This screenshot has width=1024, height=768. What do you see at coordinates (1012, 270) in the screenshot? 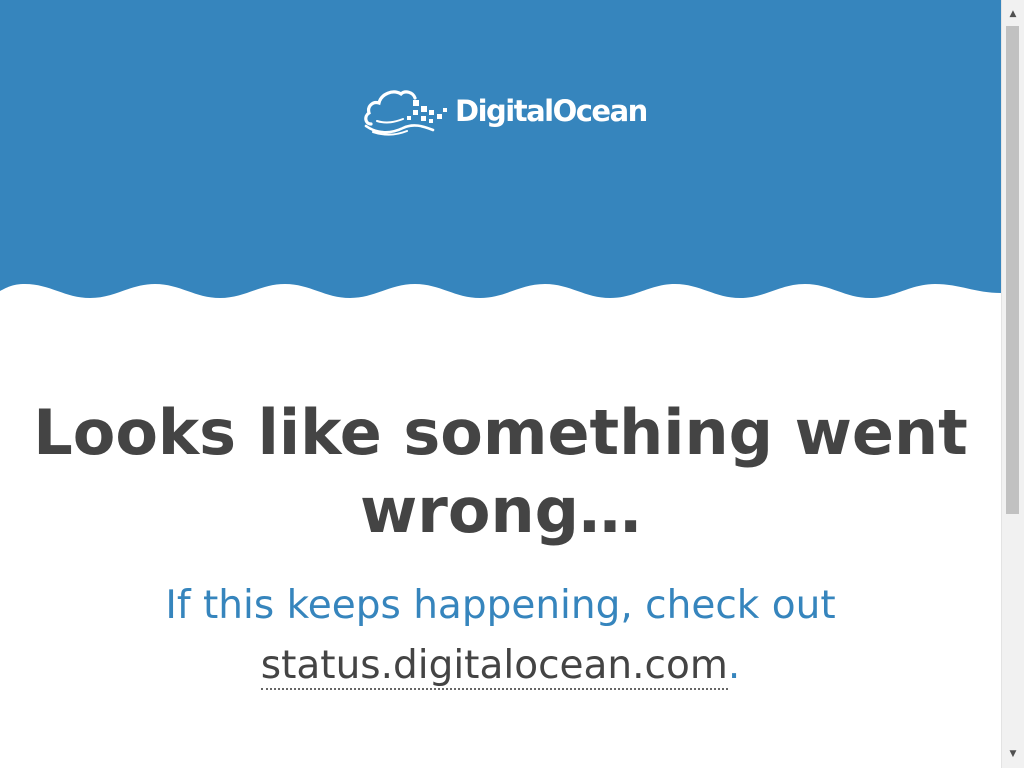
I see `scrollbar-thumb` at bounding box center [1012, 270].